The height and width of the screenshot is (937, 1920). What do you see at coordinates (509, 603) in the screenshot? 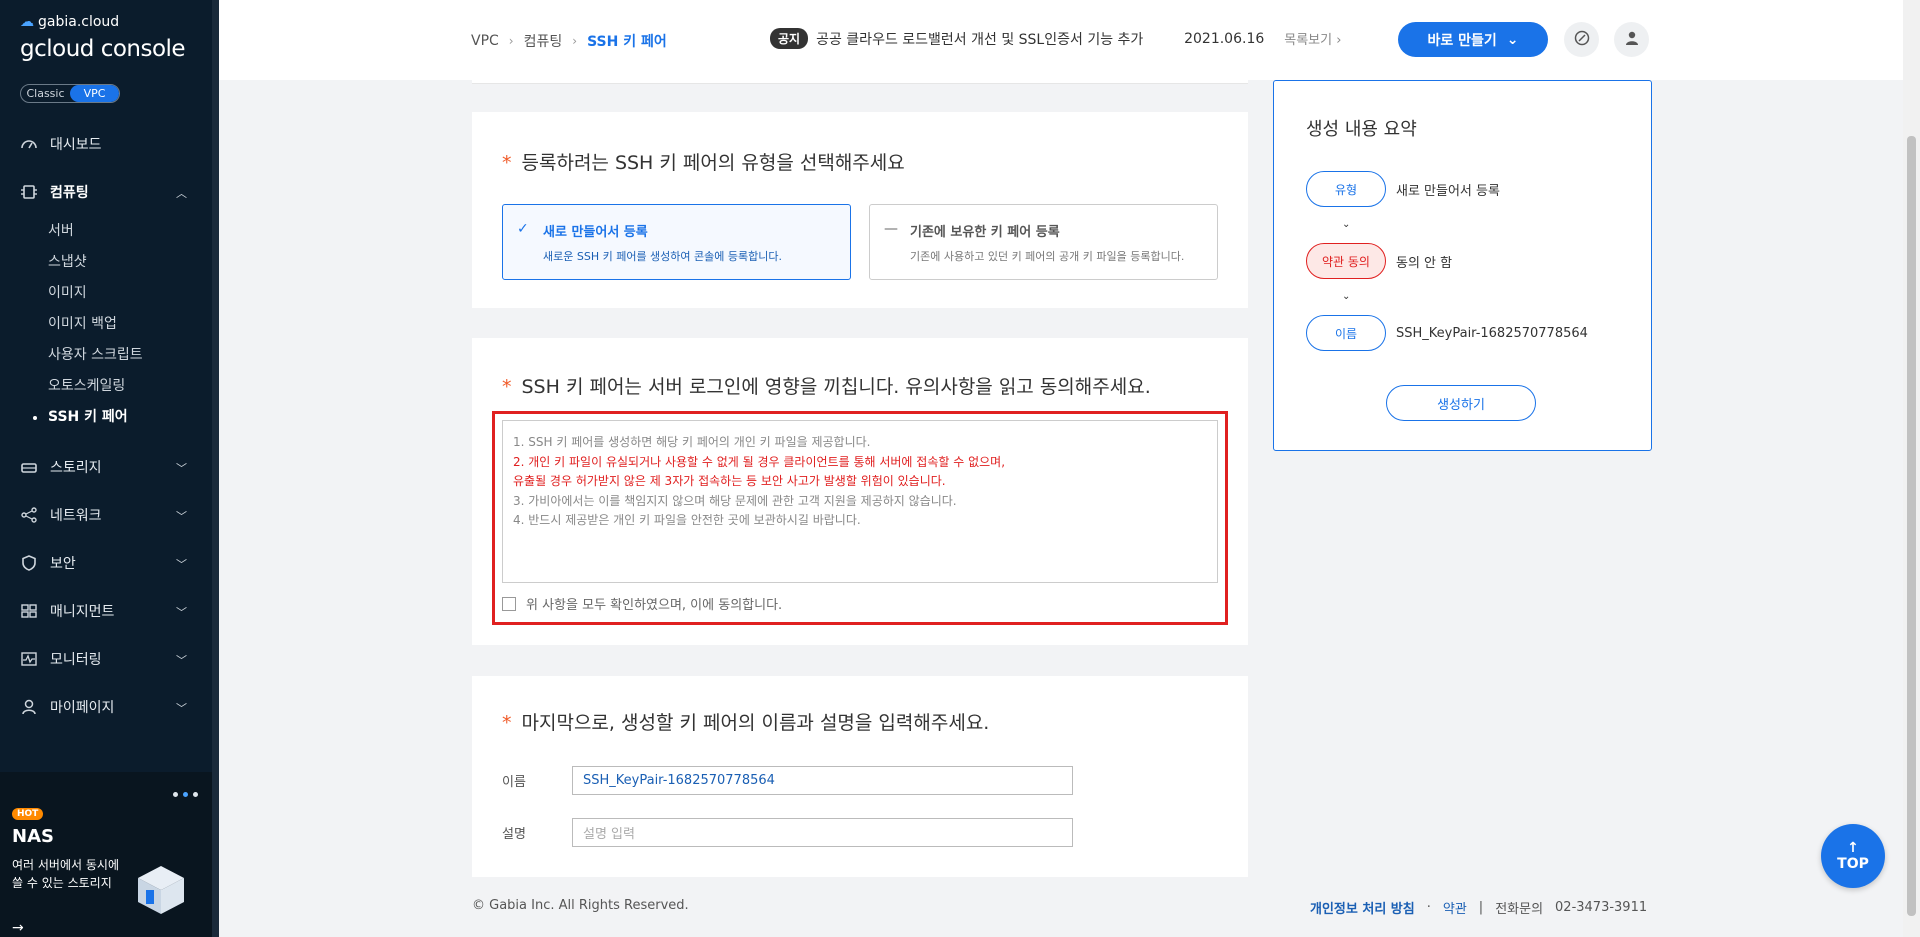
I see `agree-checkbox` at bounding box center [509, 603].